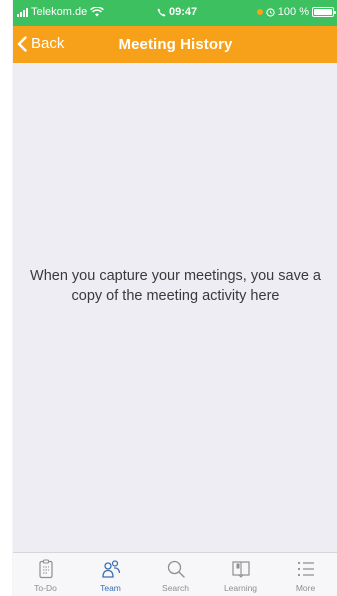 This screenshot has width=337, height=596. I want to click on tab-team: Team, so click(110, 574).